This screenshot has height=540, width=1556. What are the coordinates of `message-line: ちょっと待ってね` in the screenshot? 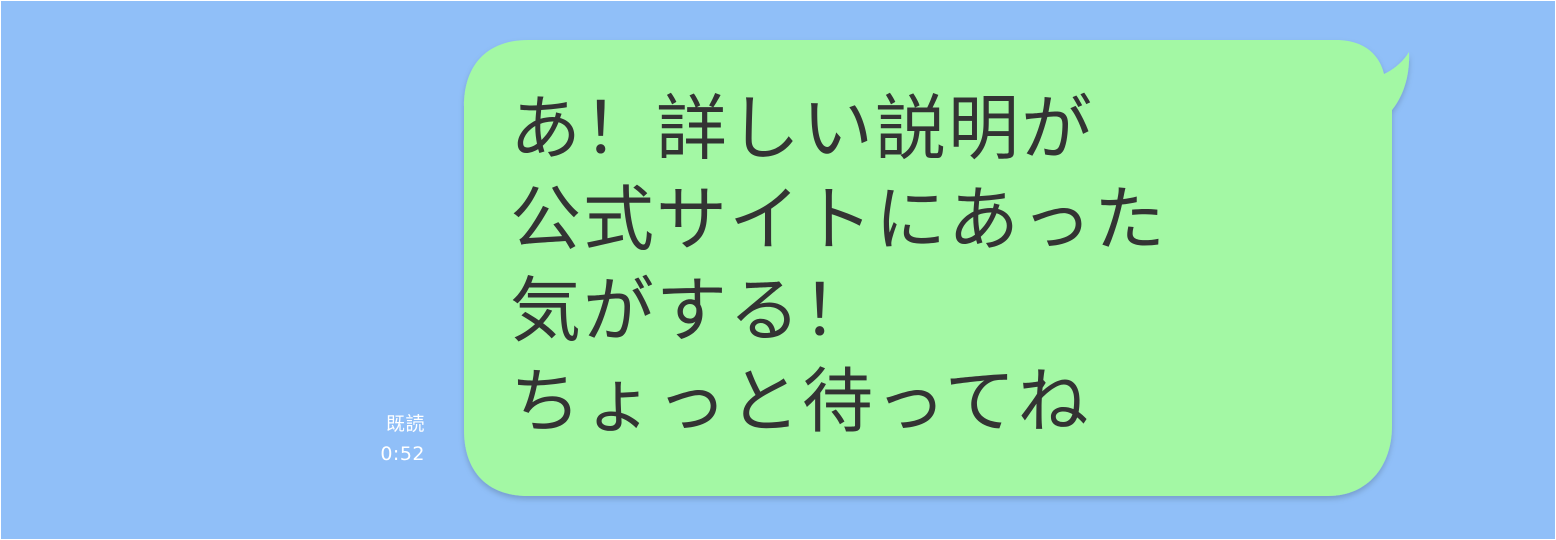 It's located at (800, 401).